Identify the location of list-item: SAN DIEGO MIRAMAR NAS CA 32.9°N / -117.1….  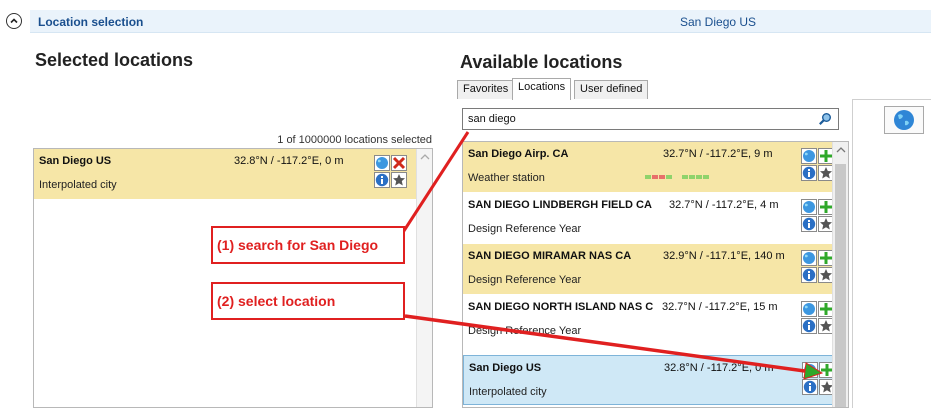
(655, 269).